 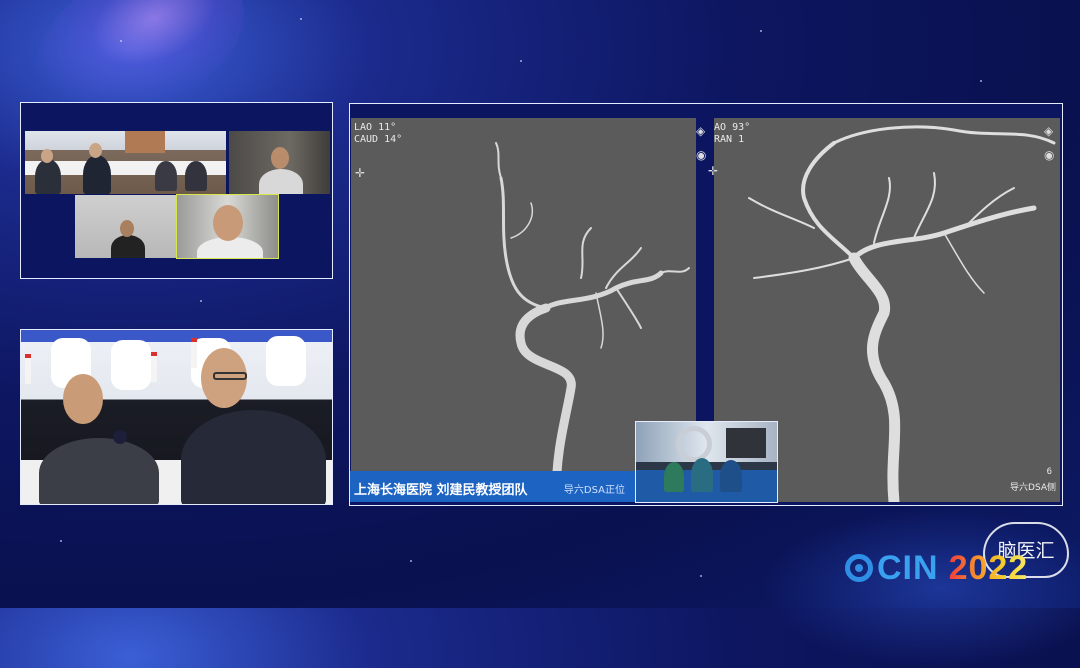 I want to click on logo-cin-text: CIN, so click(x=908, y=567).